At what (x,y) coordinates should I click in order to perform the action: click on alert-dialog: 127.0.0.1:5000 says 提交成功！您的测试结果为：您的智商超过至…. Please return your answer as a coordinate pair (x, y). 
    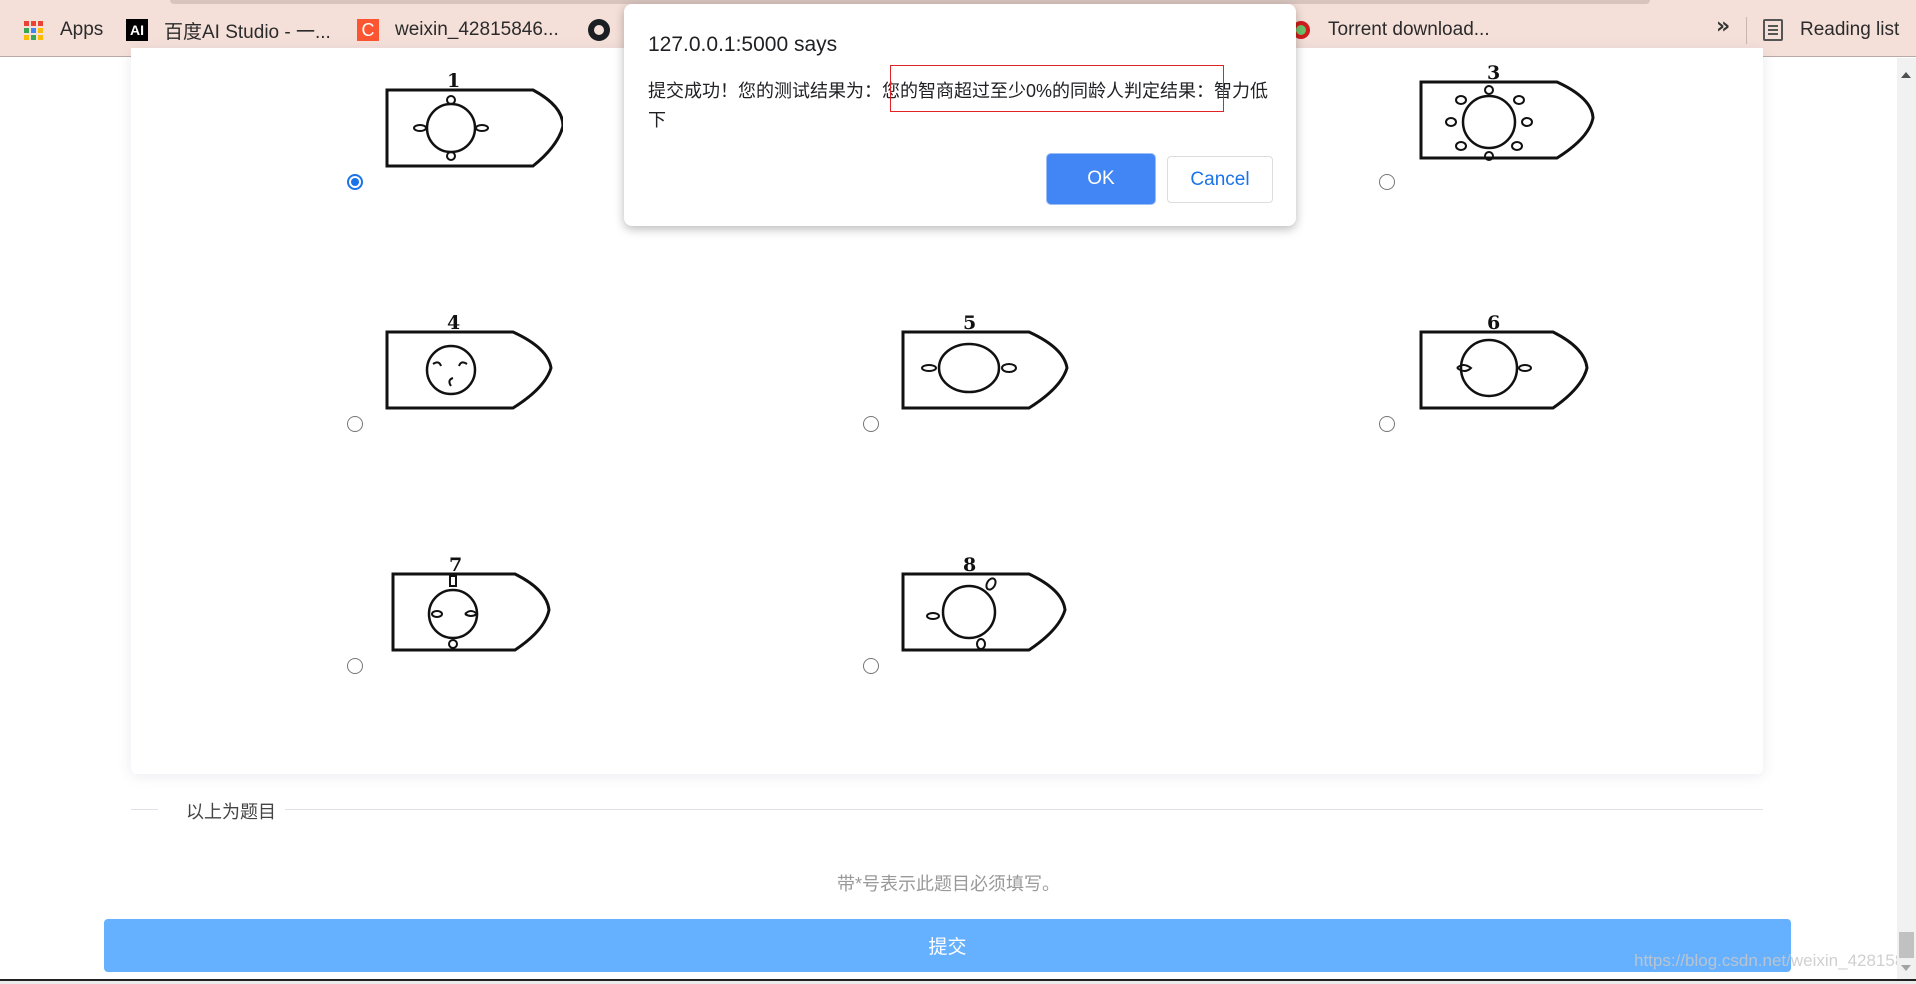
    Looking at the image, I should click on (960, 115).